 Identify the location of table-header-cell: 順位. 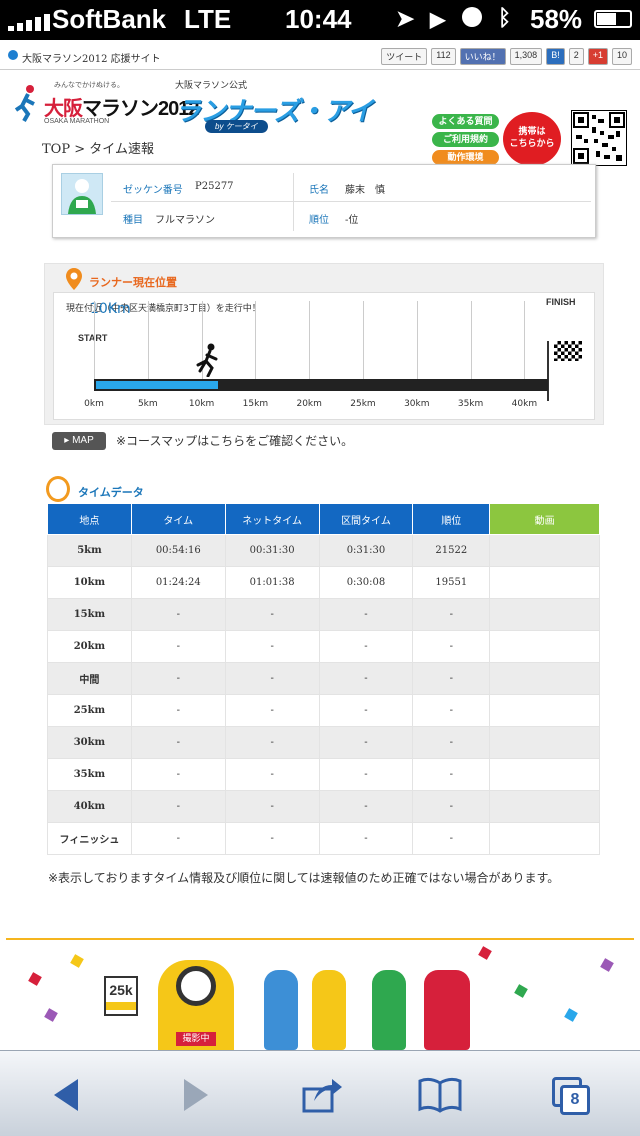
(451, 519).